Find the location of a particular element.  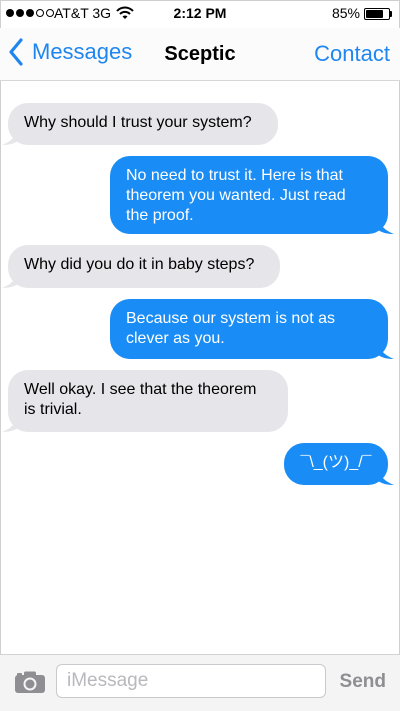

chevron-left-icon is located at coordinates (16, 52).